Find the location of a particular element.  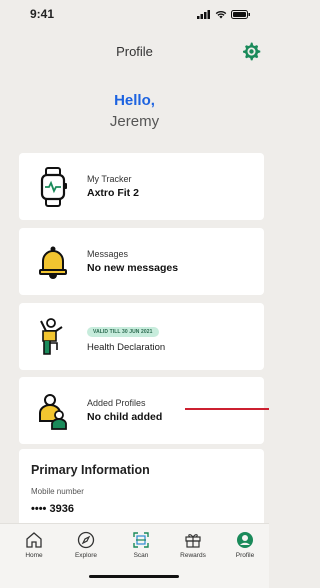

messages-card-text: Messages No new messages is located at coordinates (132, 261).